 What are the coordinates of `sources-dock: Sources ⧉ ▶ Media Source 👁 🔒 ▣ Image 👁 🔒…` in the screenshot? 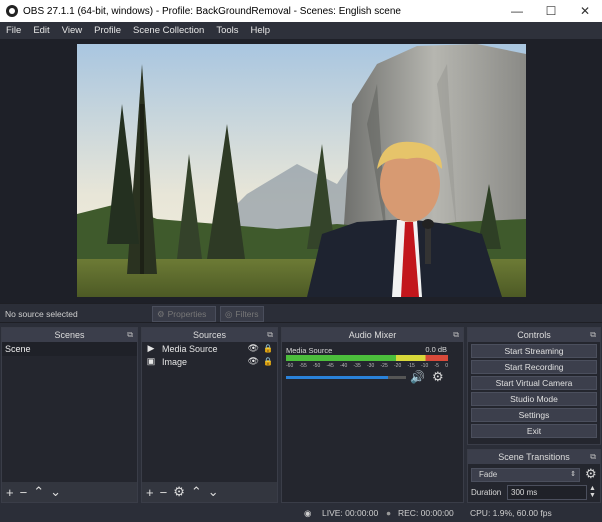 It's located at (209, 415).